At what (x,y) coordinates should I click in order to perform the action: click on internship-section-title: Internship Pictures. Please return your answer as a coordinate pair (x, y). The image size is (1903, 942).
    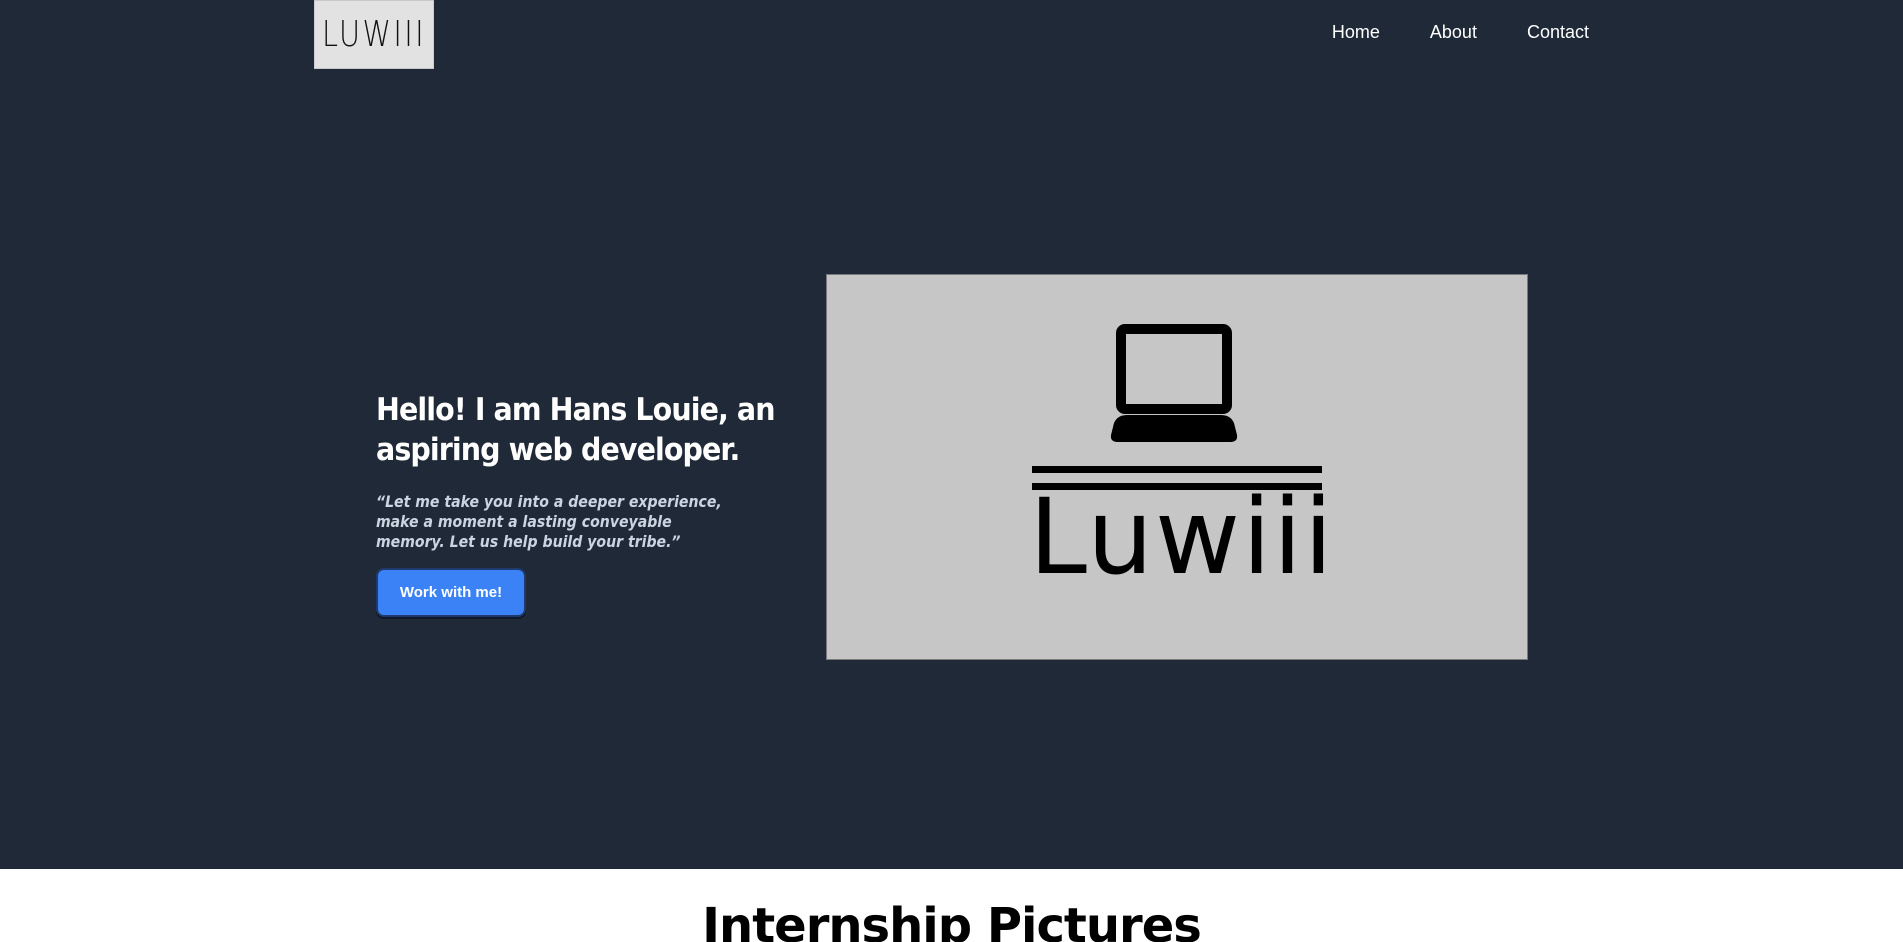
    Looking at the image, I should click on (952, 920).